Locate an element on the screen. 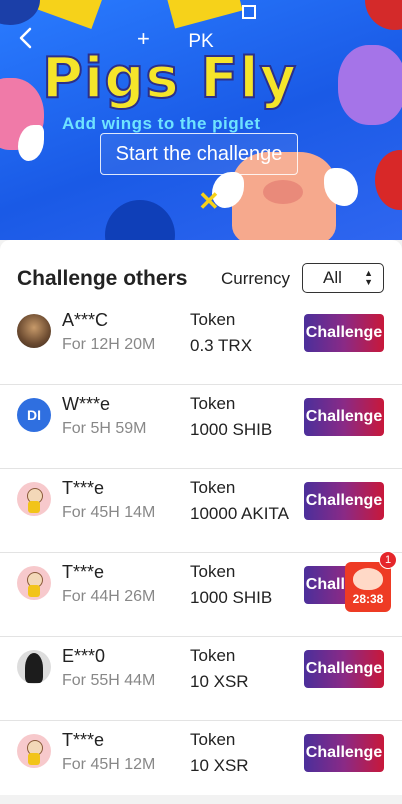 The width and height of the screenshot is (402, 804). pig-character-right is located at coordinates (370, 85).